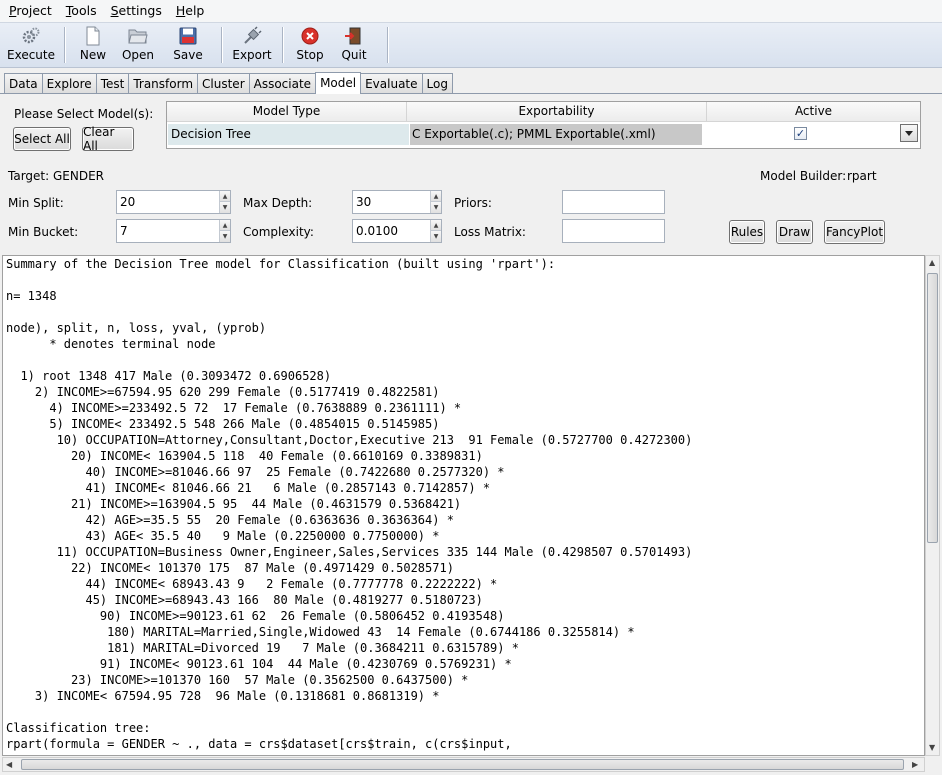 This screenshot has height=775, width=942. I want to click on tab-model: Model, so click(338, 83).